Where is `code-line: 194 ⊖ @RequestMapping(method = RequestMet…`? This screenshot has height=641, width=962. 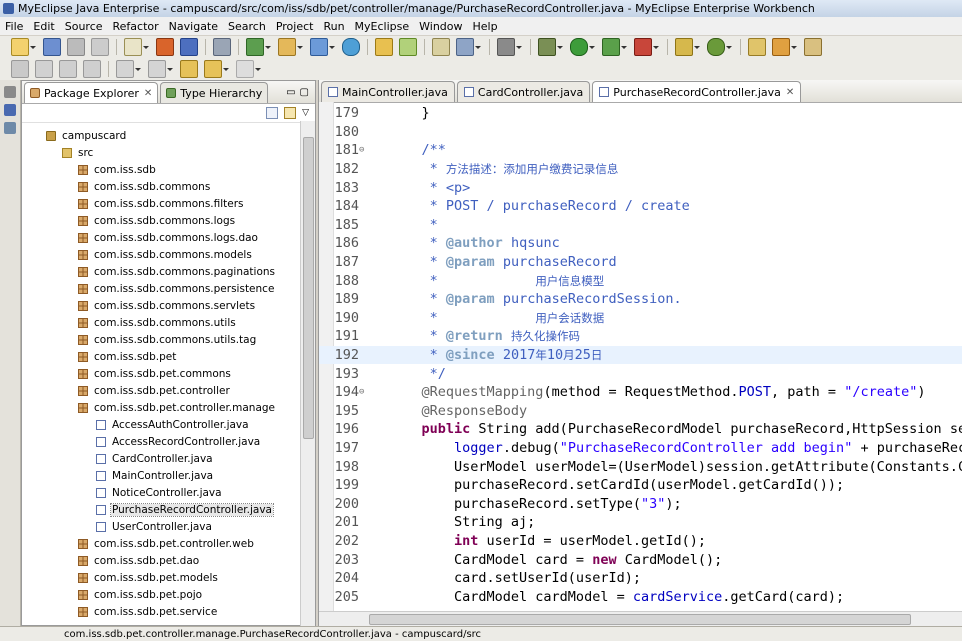 code-line: 194 ⊖ @RequestMapping(method = RequestMet… is located at coordinates (640, 392).